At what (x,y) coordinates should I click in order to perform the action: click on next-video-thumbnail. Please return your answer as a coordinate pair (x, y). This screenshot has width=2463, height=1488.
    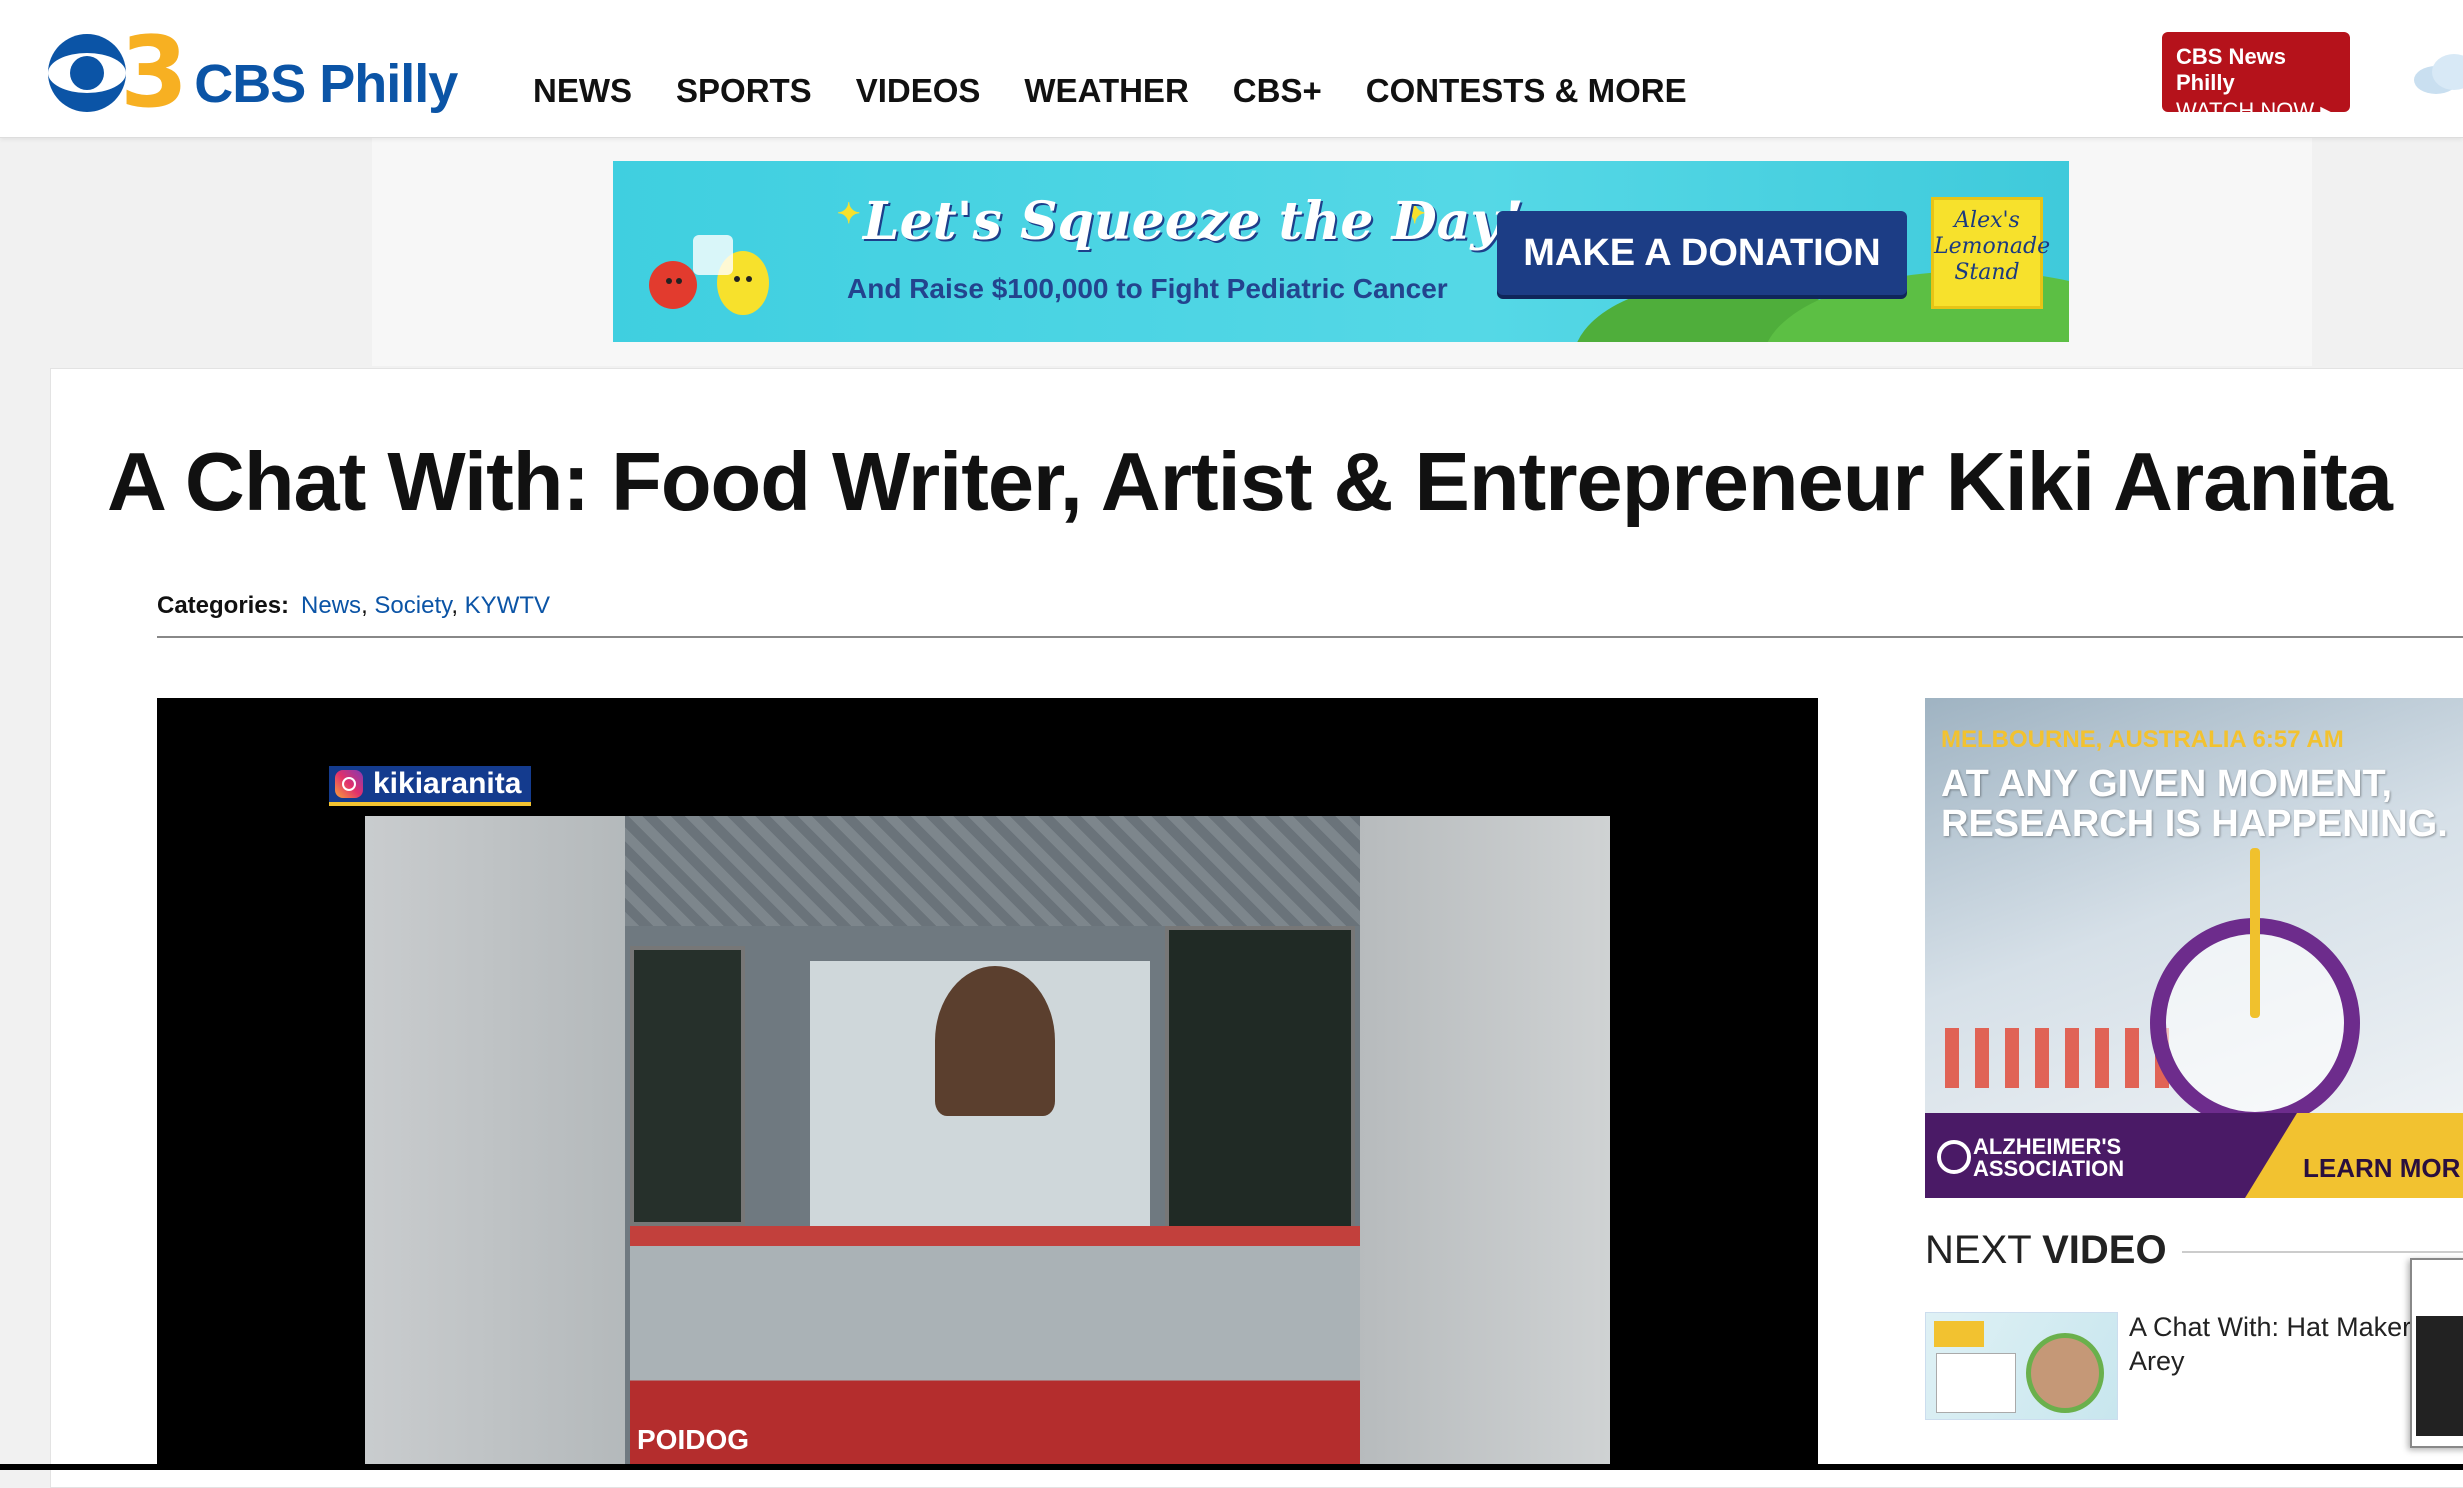
    Looking at the image, I should click on (2021, 1366).